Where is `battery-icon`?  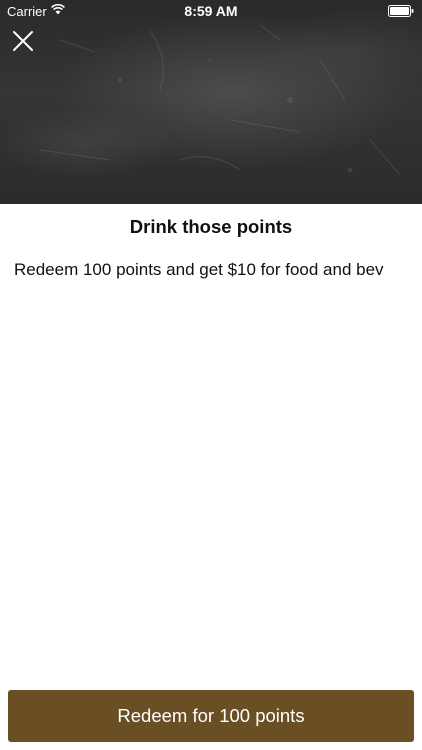 battery-icon is located at coordinates (401, 11).